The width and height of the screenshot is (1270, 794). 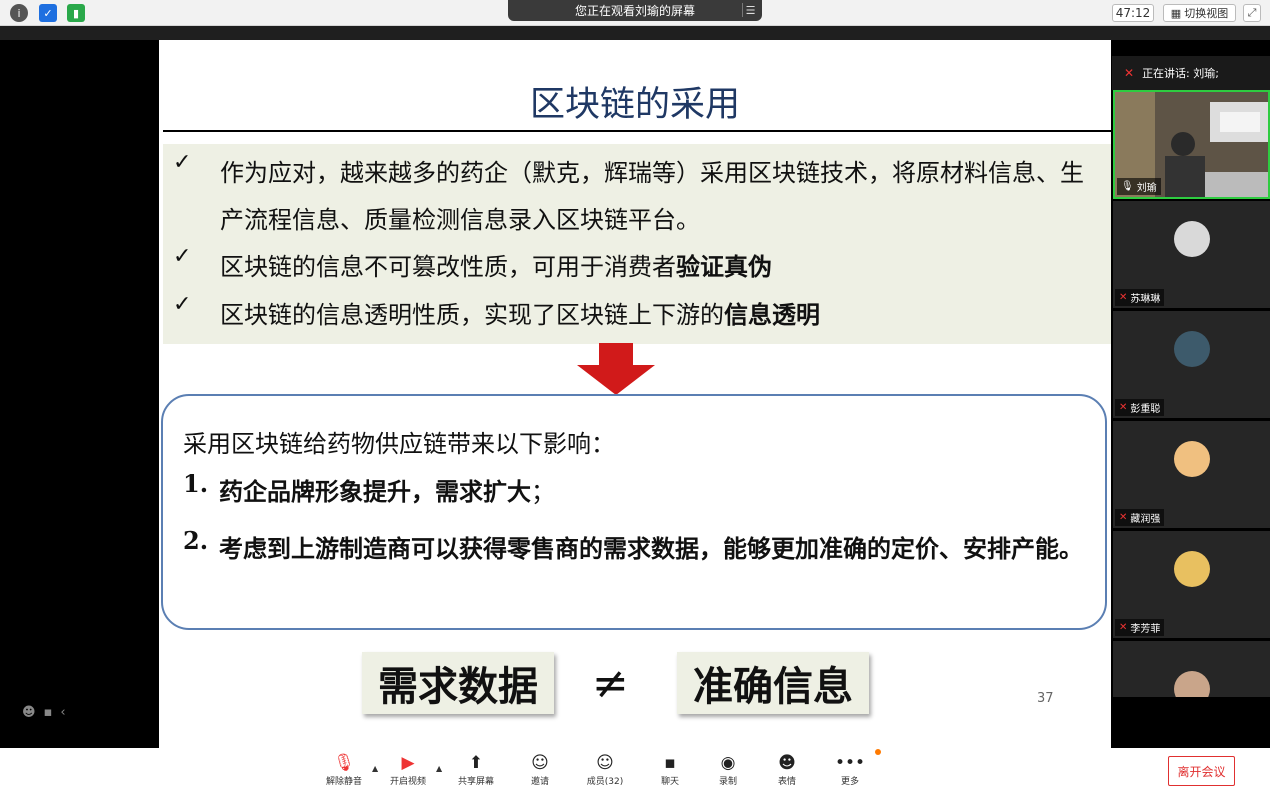 What do you see at coordinates (637, 131) in the screenshot?
I see `title-divider` at bounding box center [637, 131].